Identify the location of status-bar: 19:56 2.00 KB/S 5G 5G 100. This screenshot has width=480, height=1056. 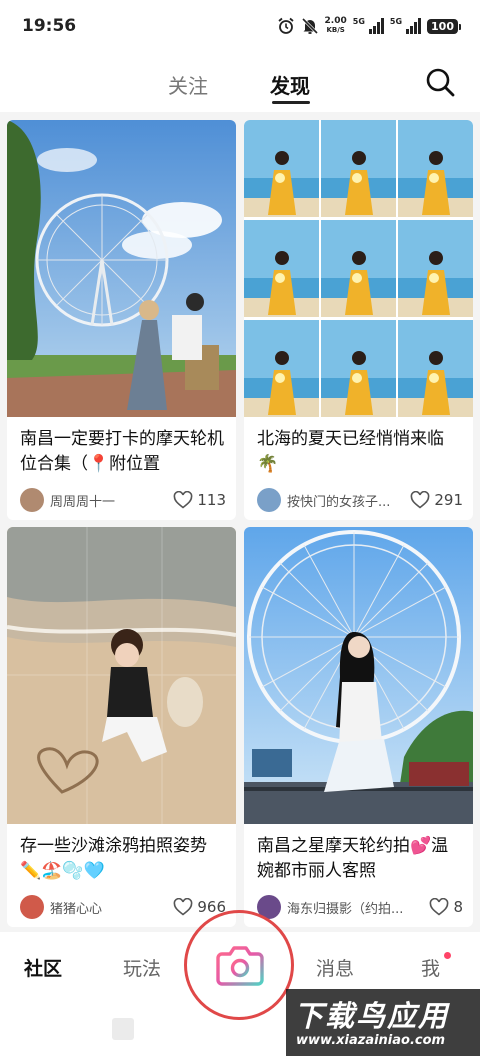
(240, 26).